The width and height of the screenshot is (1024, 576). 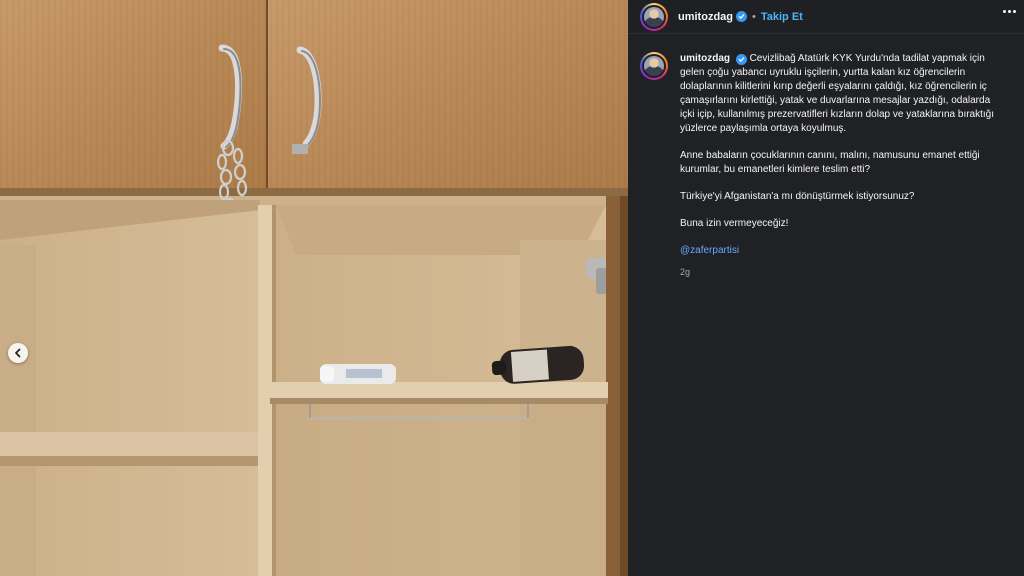 I want to click on post-timestamp: 2g, so click(x=840, y=272).